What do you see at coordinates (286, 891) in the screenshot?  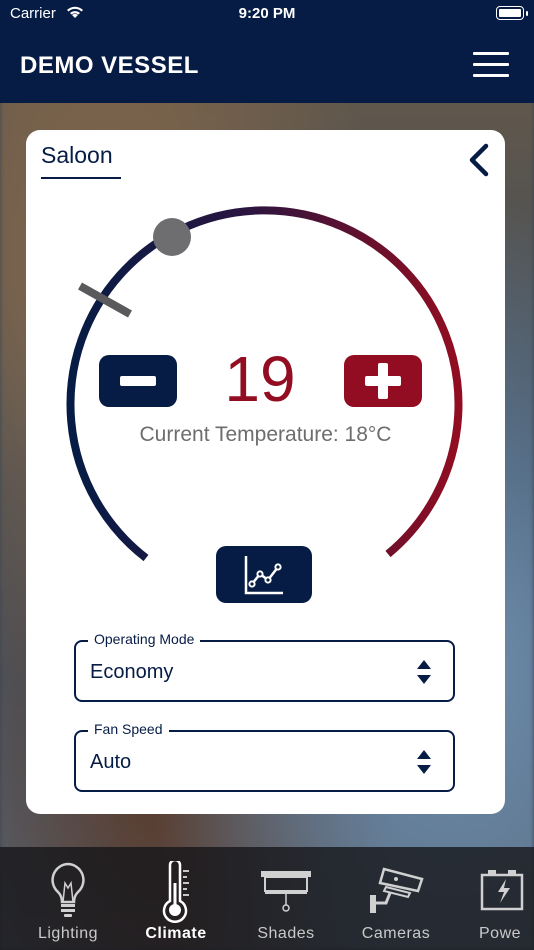 I see `shade-icon` at bounding box center [286, 891].